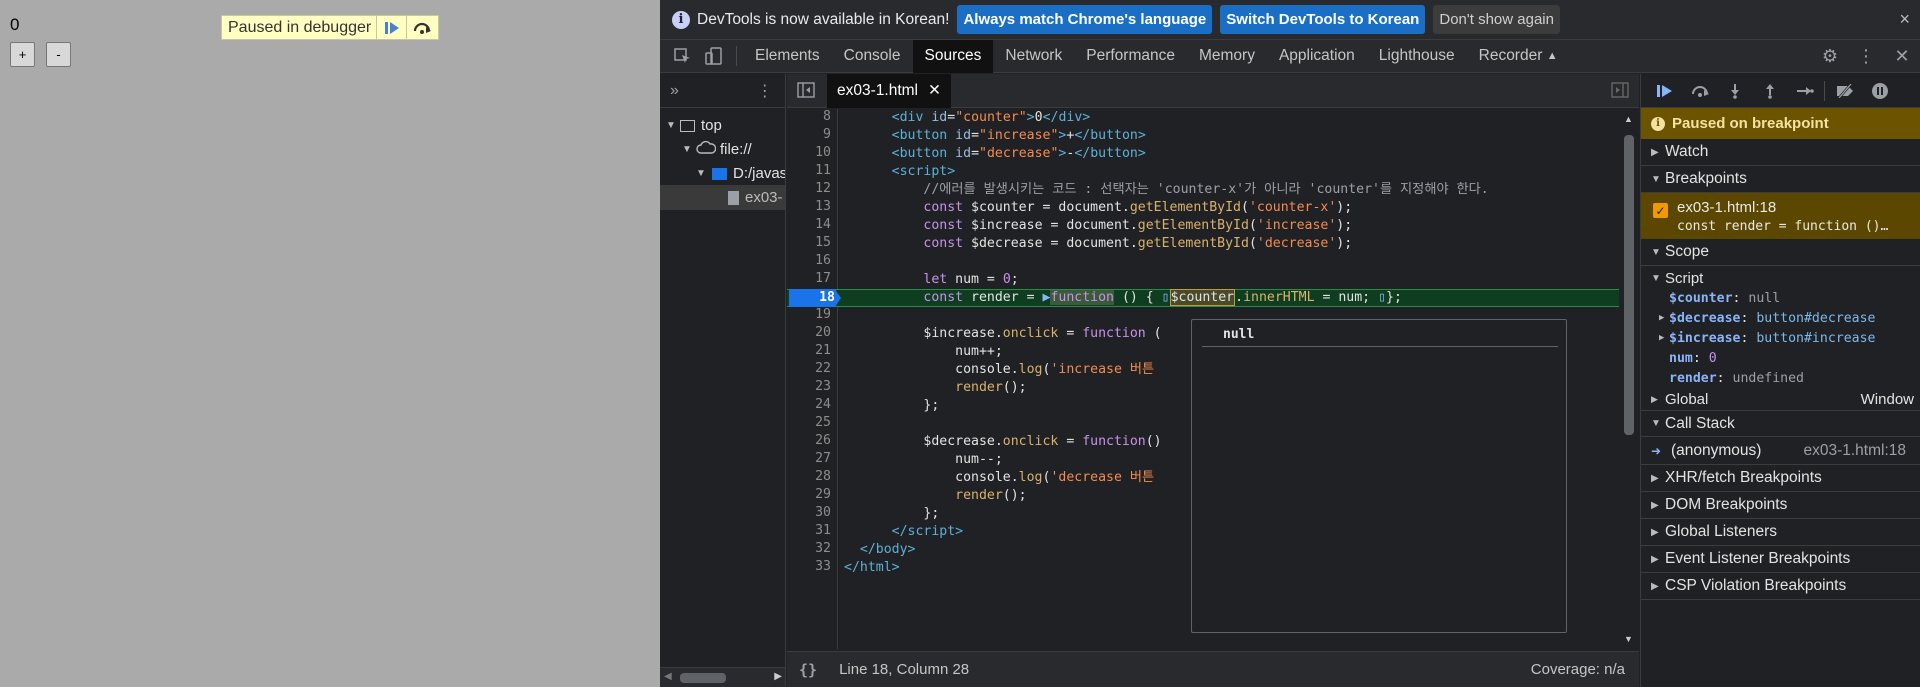 This screenshot has height=687, width=1920. I want to click on tree-item-folder: ▼ D:/javas, so click(740, 173).